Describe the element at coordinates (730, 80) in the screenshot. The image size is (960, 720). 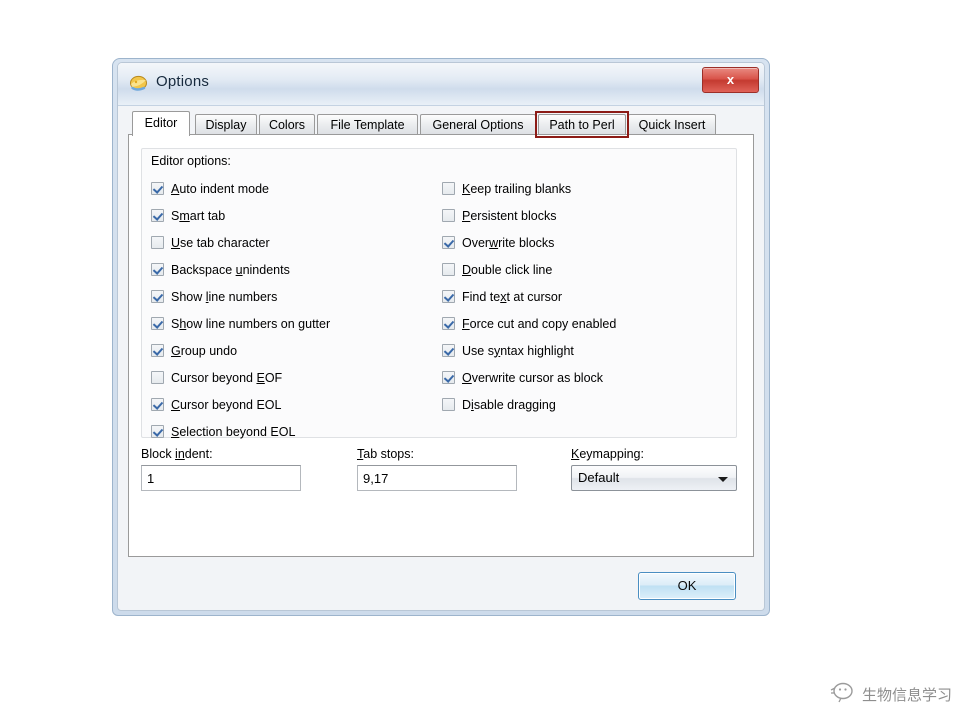
I see `close-button: x` at that location.